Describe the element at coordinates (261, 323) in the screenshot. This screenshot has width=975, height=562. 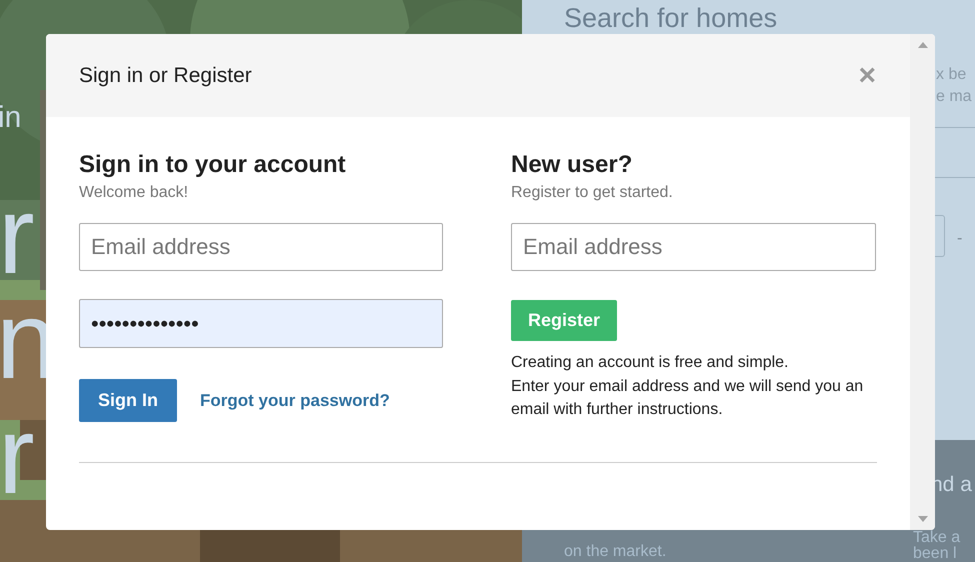
I see `password-field: ••••••••••••••` at that location.